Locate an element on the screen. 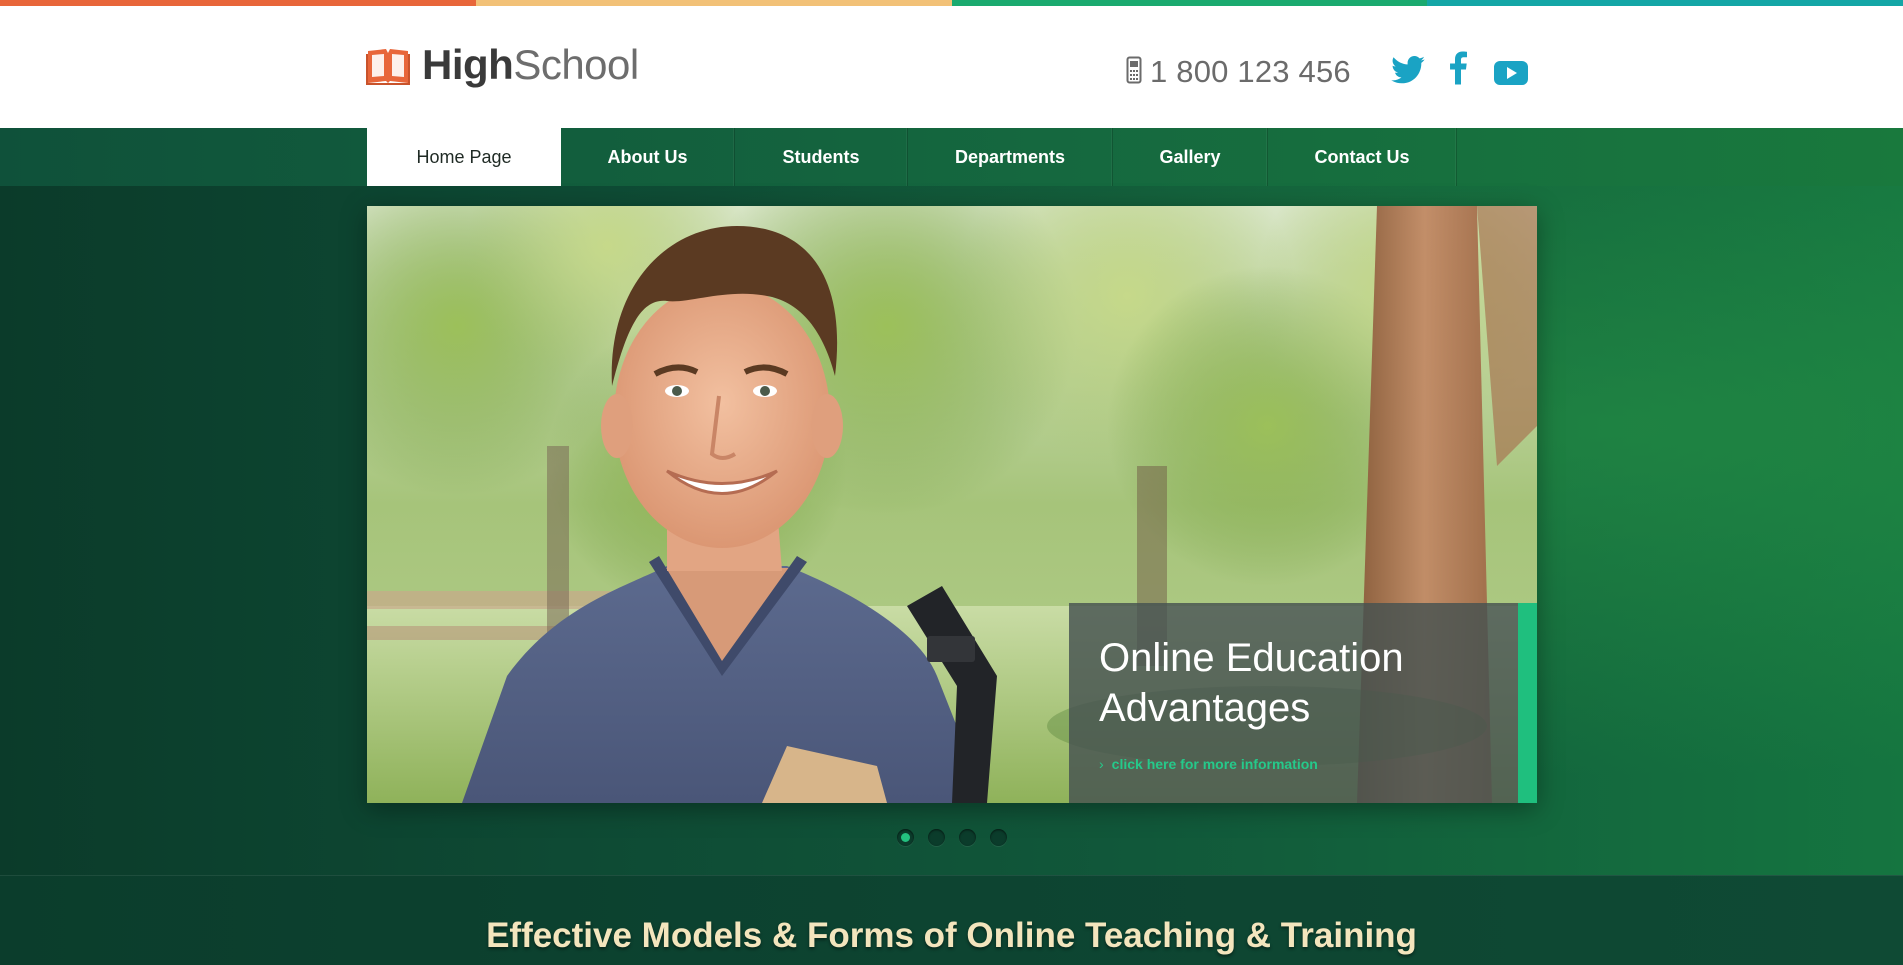 The image size is (1903, 965). chevron-right-icon: › is located at coordinates (1101, 764).